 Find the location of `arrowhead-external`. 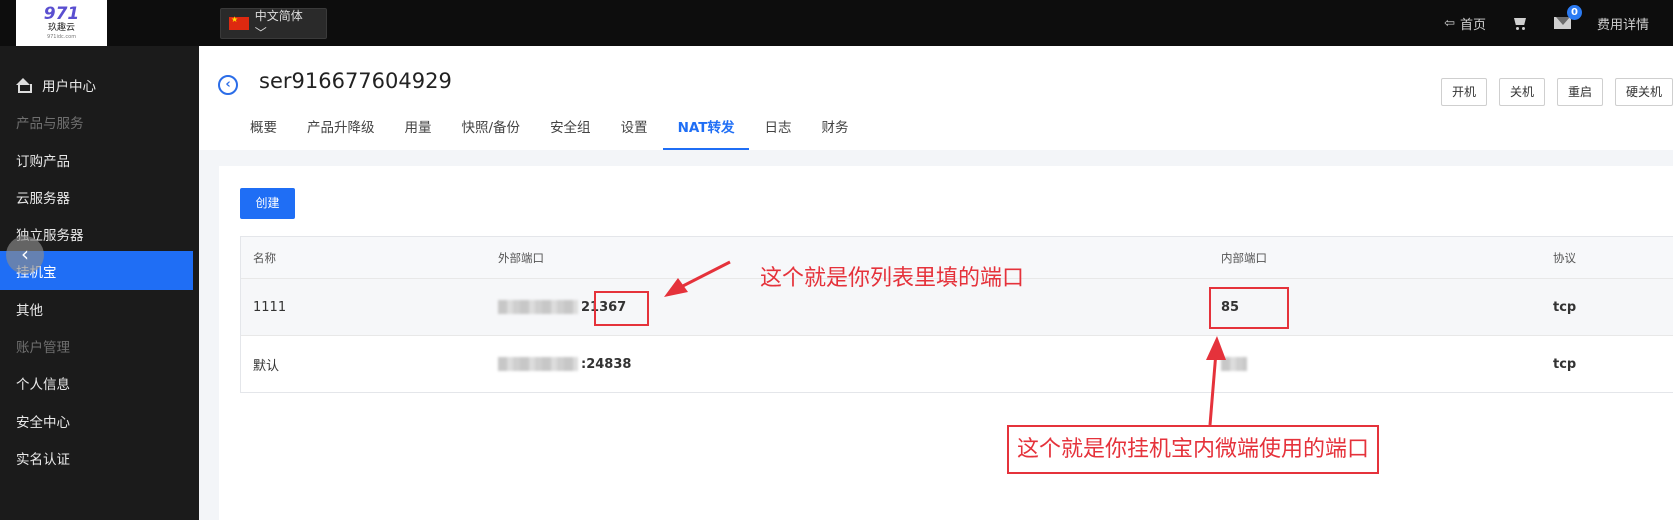

arrowhead-external is located at coordinates (676, 287).